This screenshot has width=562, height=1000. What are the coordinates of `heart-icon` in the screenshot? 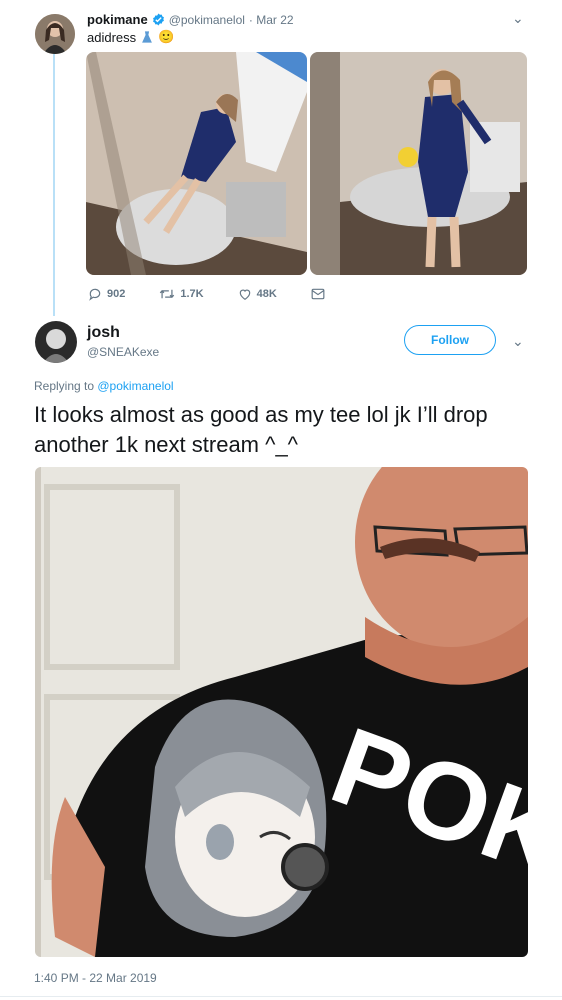 It's located at (244, 294).